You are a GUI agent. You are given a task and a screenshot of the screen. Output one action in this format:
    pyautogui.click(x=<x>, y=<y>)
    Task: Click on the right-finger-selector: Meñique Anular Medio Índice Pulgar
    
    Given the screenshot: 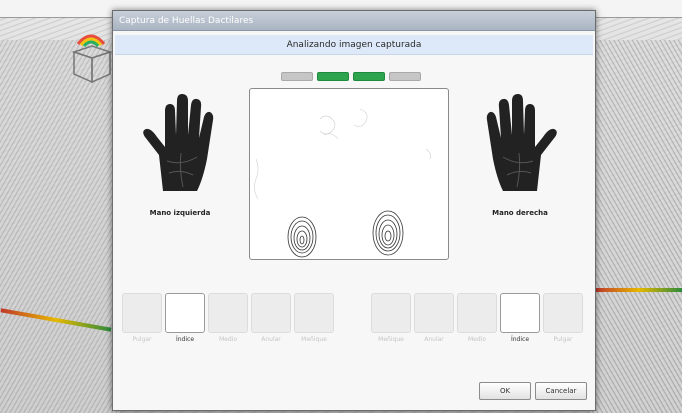 What is the action you would take?
    pyautogui.click(x=477, y=323)
    